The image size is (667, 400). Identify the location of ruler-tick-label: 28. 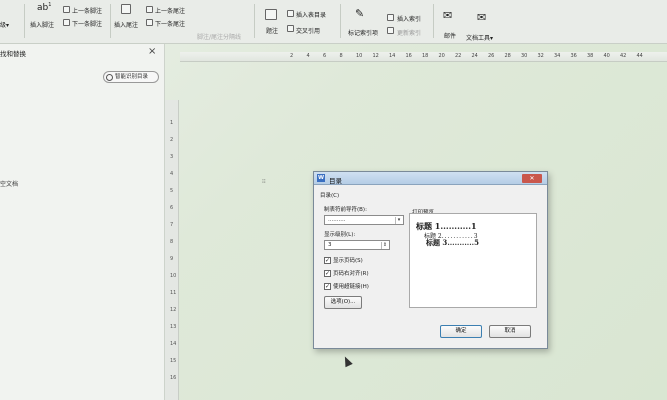
(507, 56).